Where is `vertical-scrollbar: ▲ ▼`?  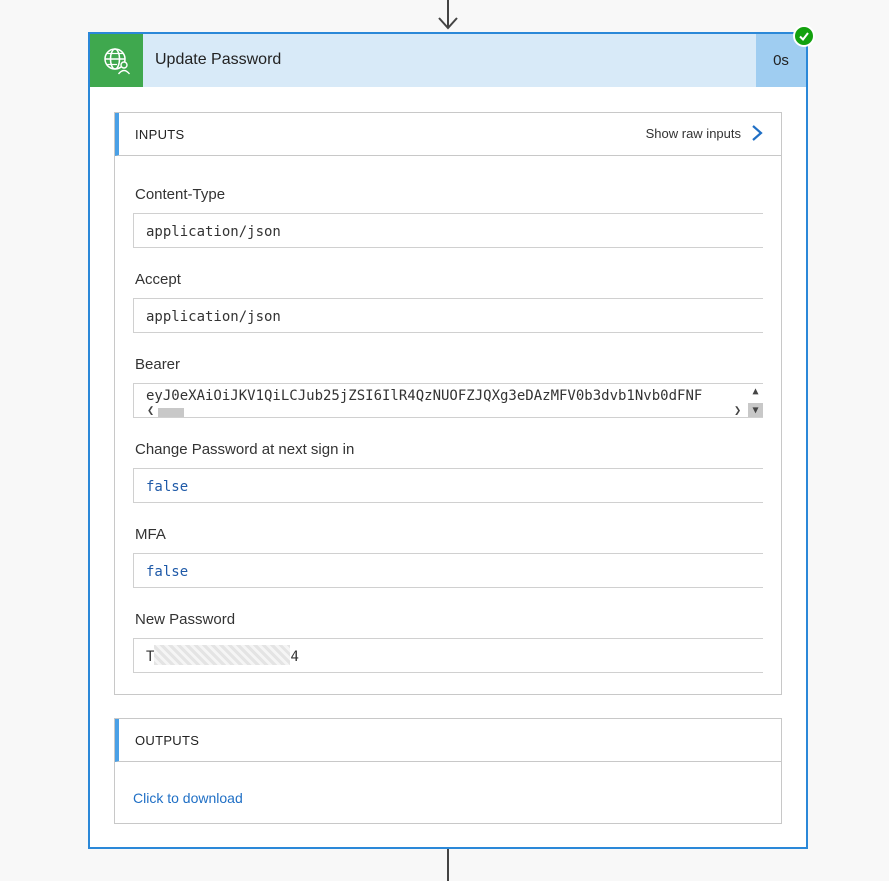 vertical-scrollbar: ▲ ▼ is located at coordinates (755, 400).